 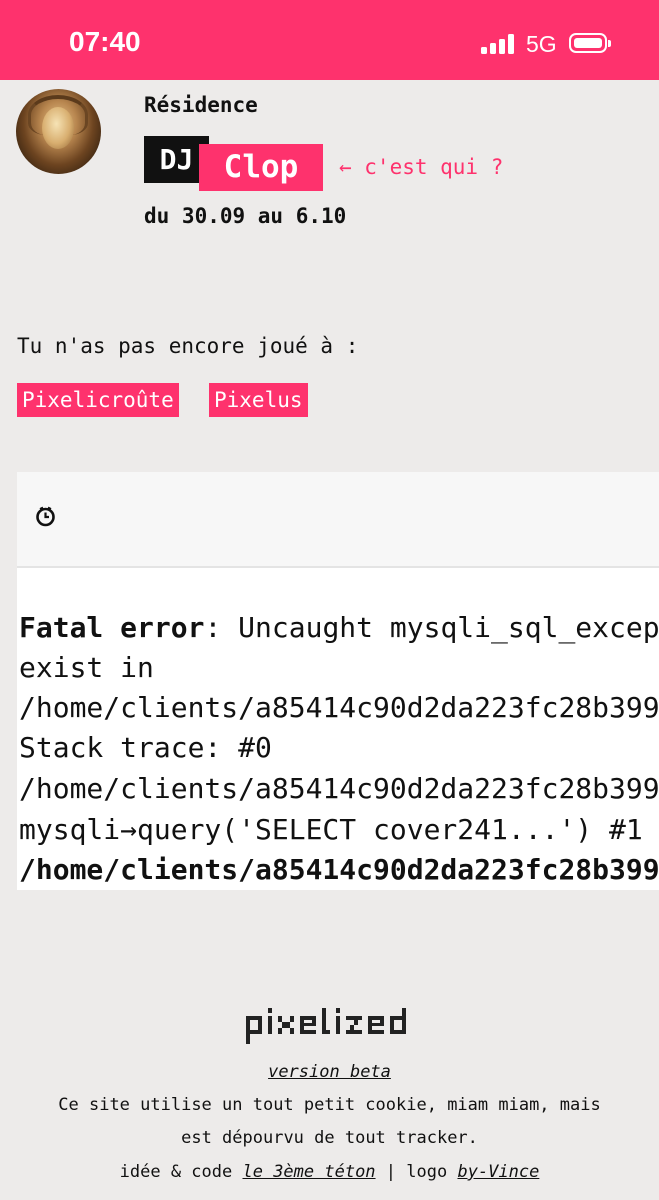 What do you see at coordinates (45, 516) in the screenshot?
I see `clock-icon` at bounding box center [45, 516].